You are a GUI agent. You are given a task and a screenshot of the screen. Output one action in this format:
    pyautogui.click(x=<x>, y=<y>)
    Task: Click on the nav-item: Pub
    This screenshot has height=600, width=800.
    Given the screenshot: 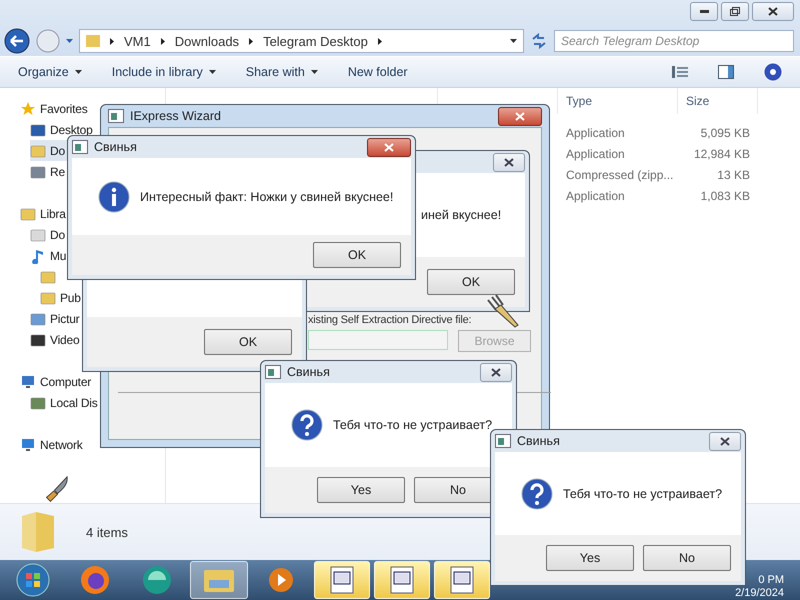 What is the action you would take?
    pyautogui.click(x=60, y=297)
    